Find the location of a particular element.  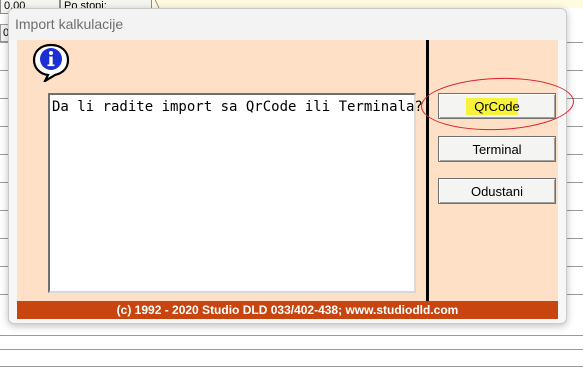

vertical-divider is located at coordinates (427, 170).